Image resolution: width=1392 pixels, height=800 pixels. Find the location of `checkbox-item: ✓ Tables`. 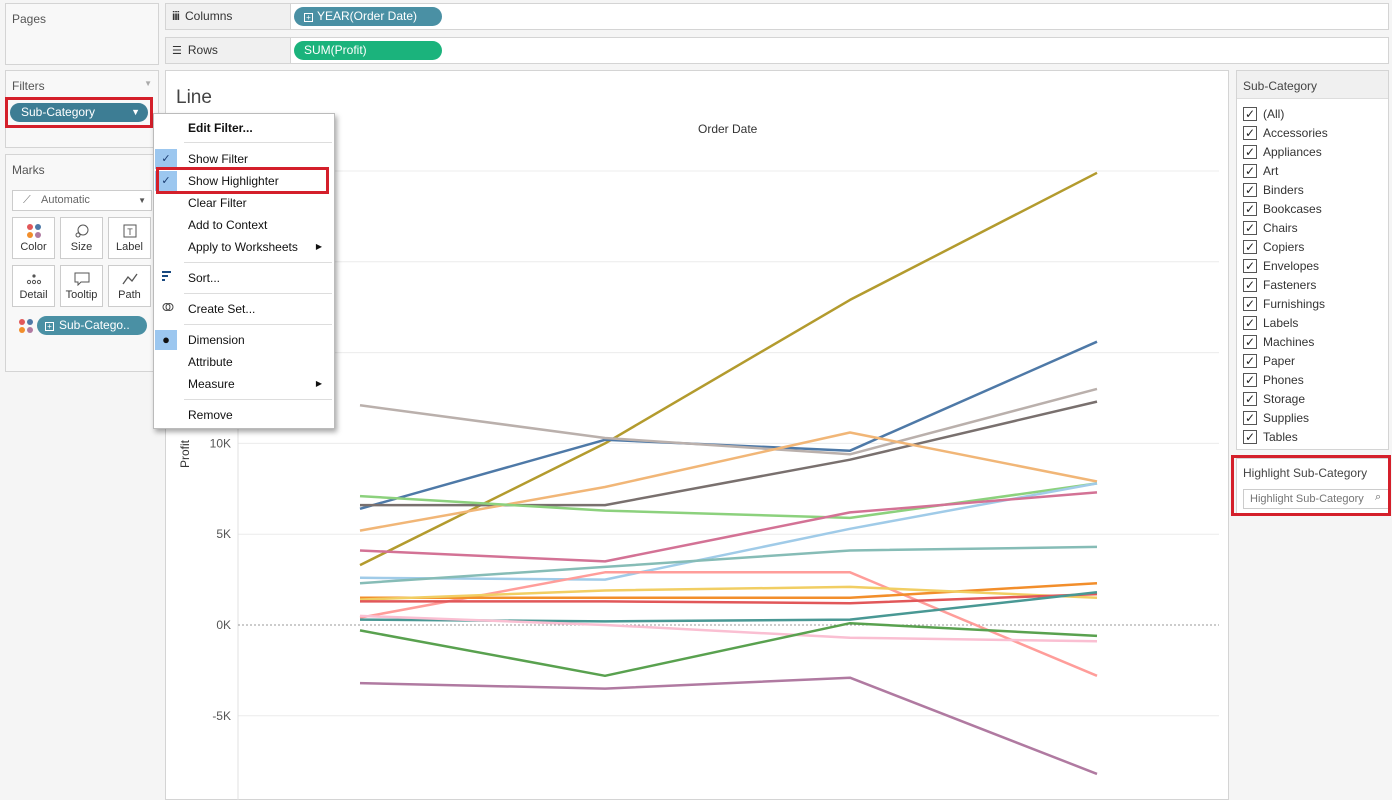

checkbox-item: ✓ Tables is located at coordinates (1270, 436).